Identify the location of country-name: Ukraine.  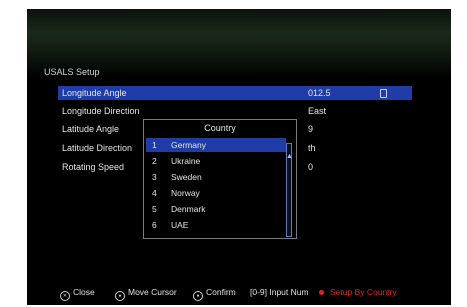
(186, 161).